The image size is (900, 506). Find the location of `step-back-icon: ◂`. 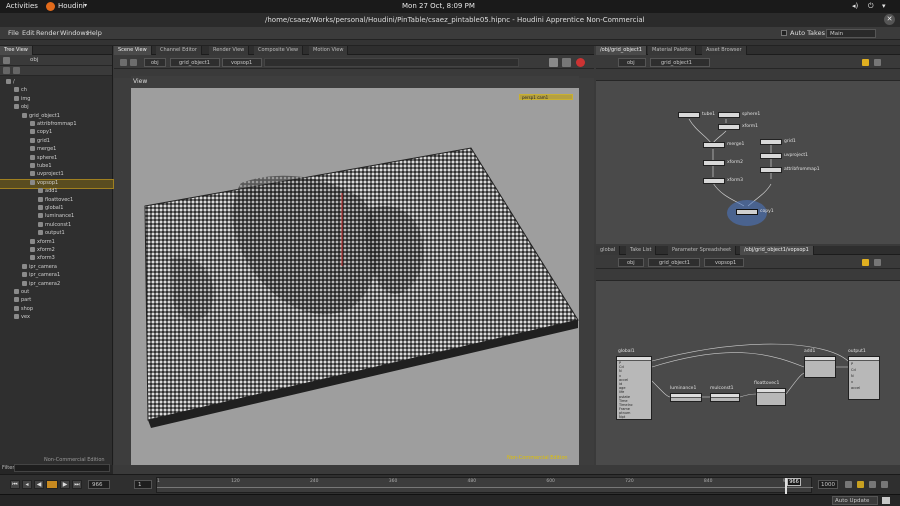

step-back-icon: ◂ is located at coordinates (27, 484).